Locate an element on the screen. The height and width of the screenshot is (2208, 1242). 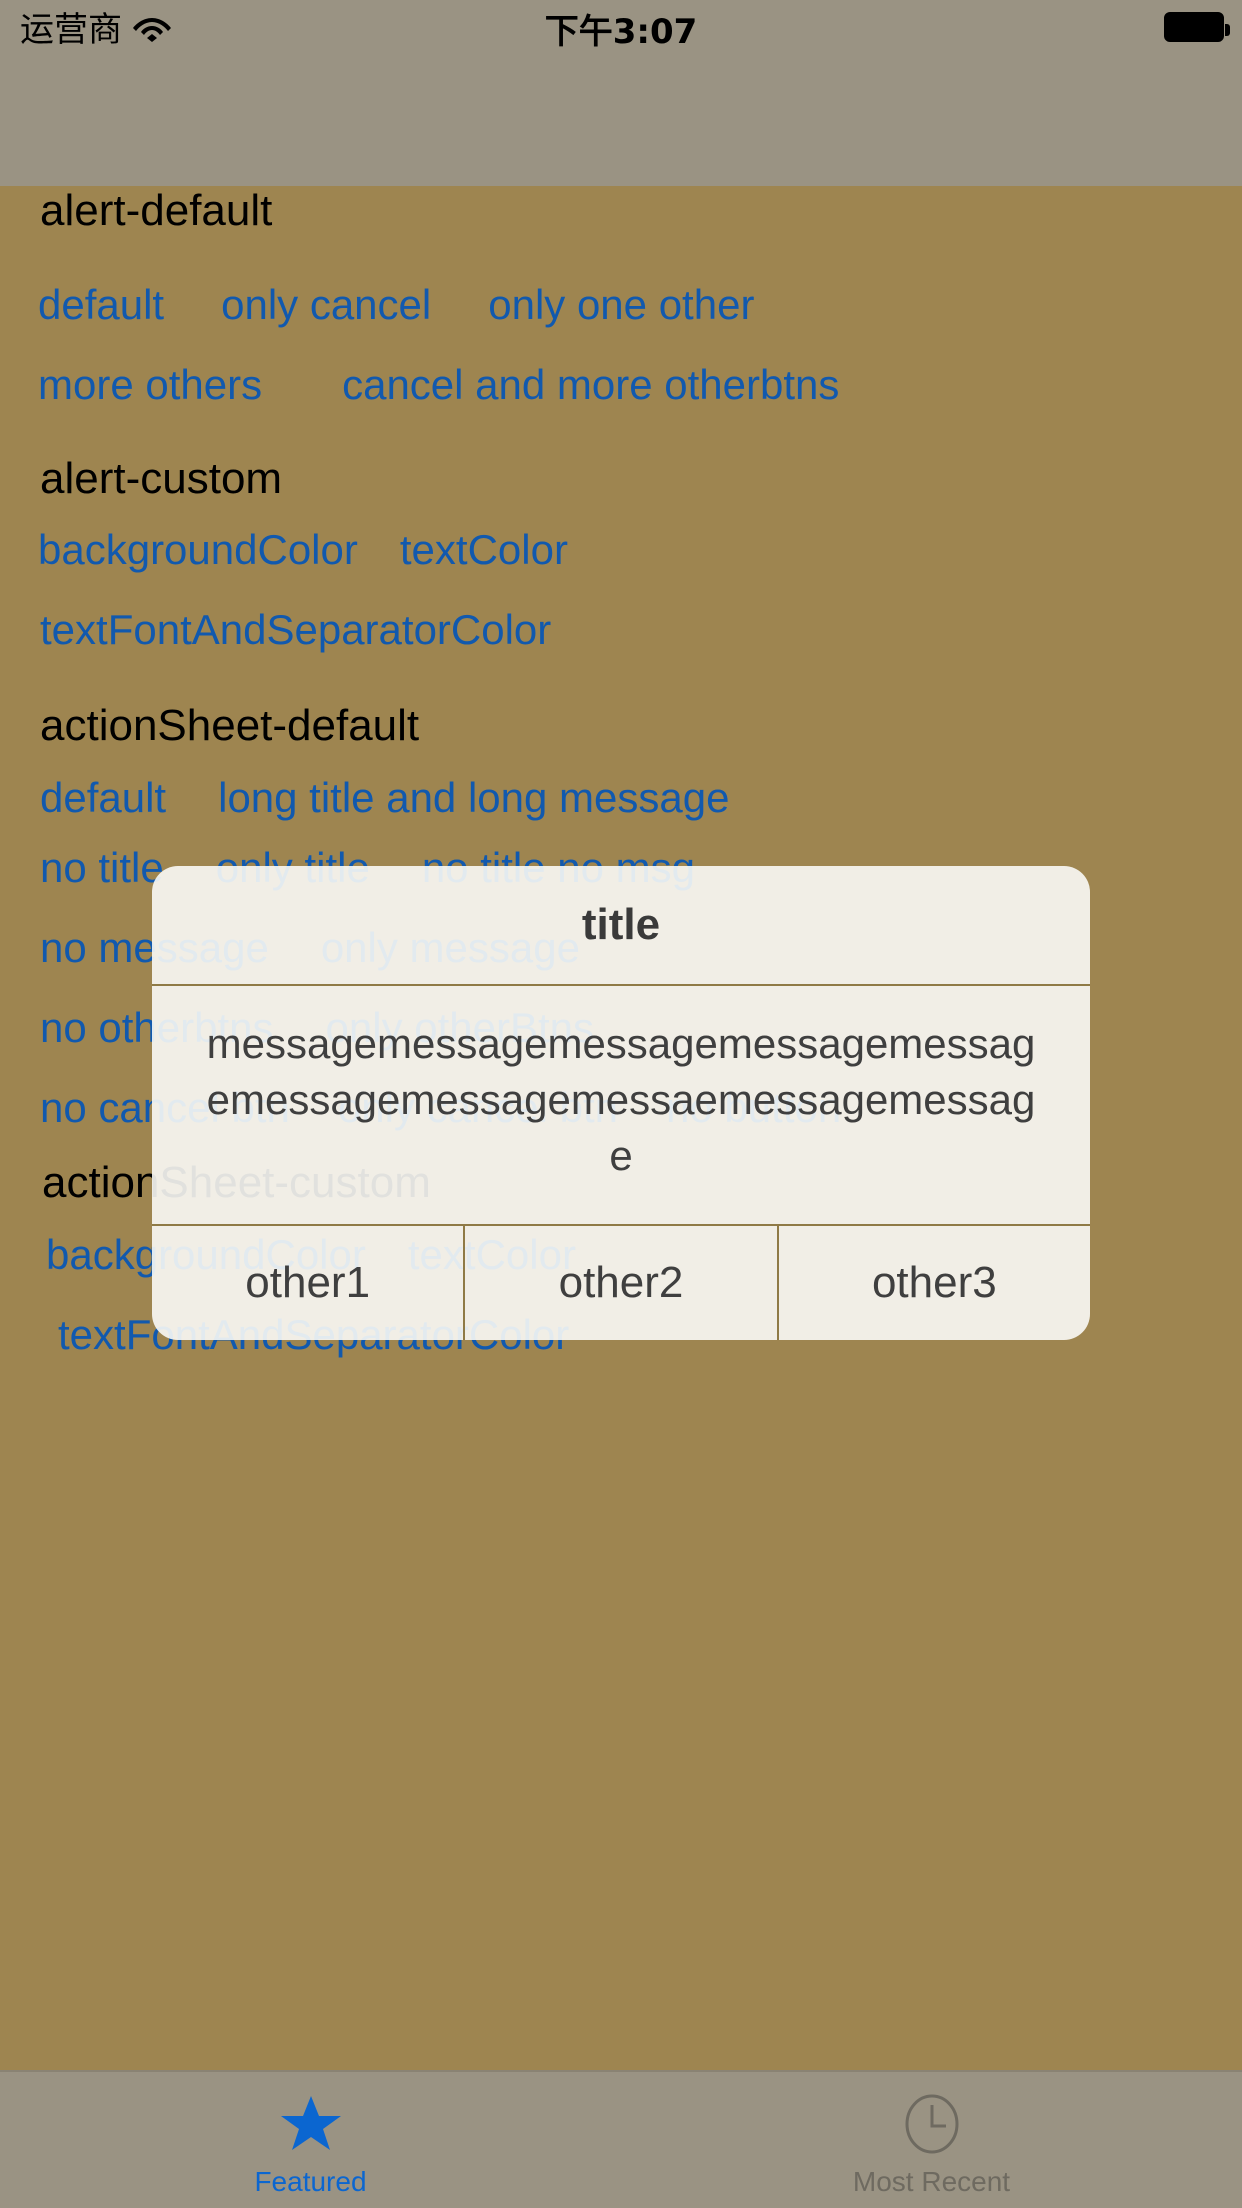
section-title-alert-custom: alert-custom is located at coordinates (161, 478).